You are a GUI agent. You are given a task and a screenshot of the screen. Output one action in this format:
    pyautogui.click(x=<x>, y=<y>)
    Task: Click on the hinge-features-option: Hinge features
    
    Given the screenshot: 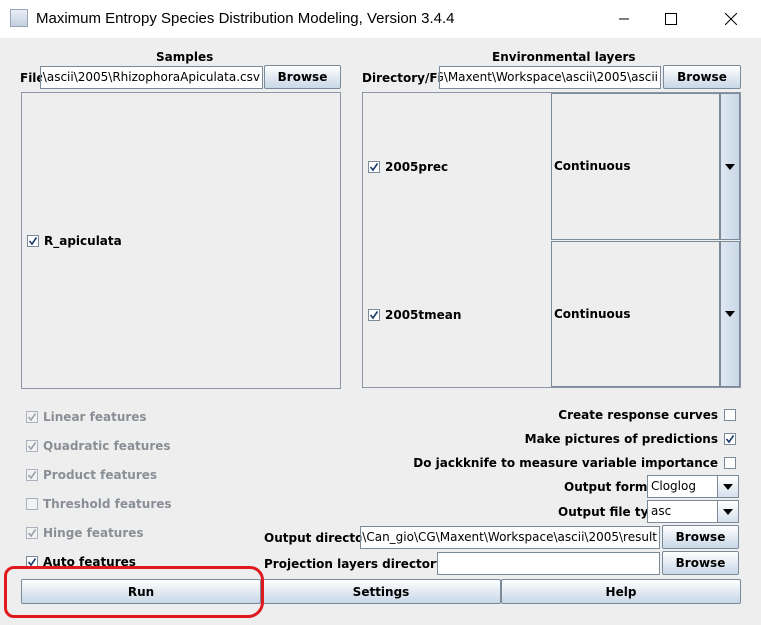 What is the action you would take?
    pyautogui.click(x=85, y=533)
    